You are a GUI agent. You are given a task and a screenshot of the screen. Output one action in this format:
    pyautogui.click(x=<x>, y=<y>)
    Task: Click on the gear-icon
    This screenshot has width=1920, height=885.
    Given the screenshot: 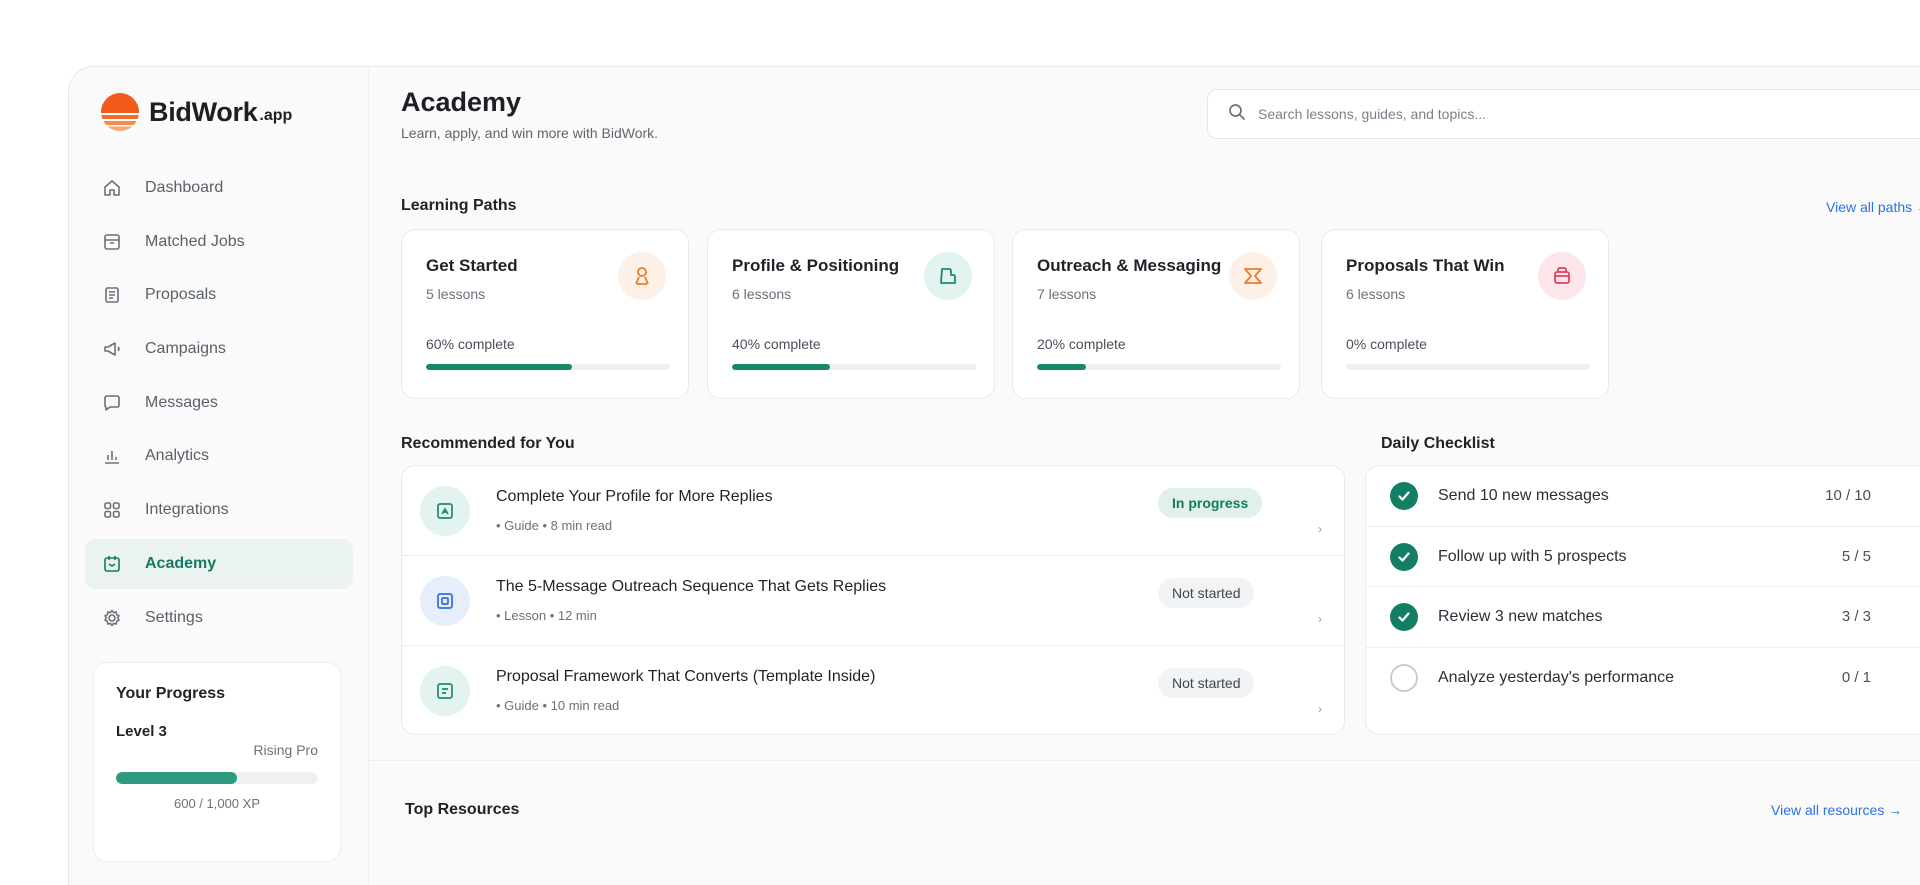 What is the action you would take?
    pyautogui.click(x=112, y=618)
    